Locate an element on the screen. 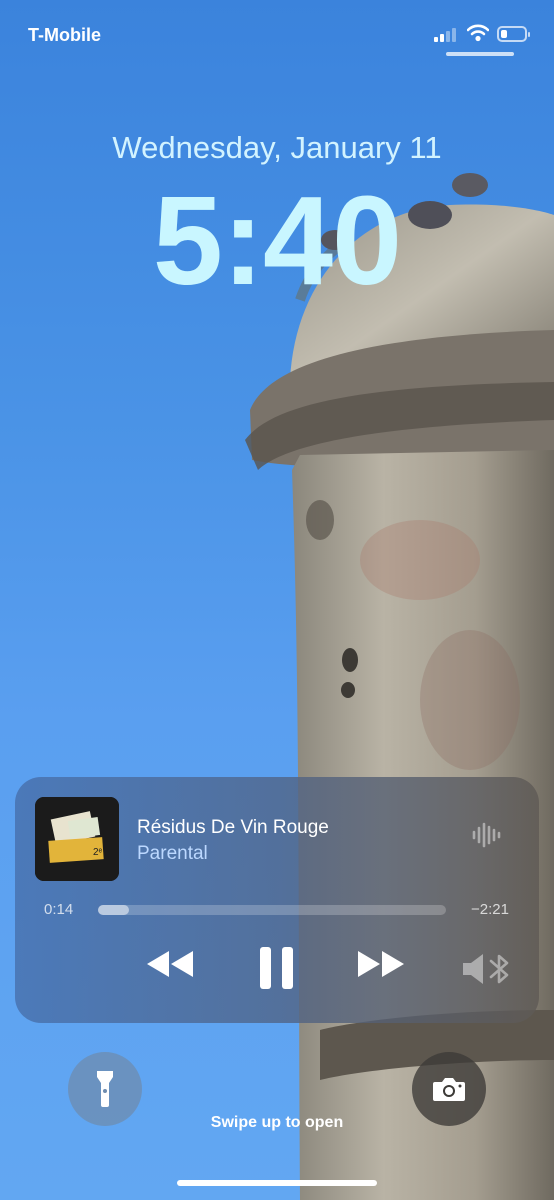 Image resolution: width=554 pixels, height=1200 pixels. track-artist: Parental is located at coordinates (172, 854).